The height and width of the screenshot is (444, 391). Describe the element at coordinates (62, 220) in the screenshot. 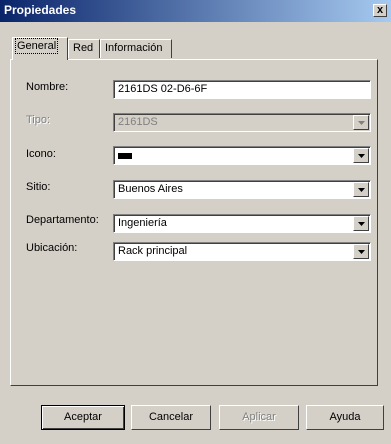

I see `departamento-label: Departamento:` at that location.